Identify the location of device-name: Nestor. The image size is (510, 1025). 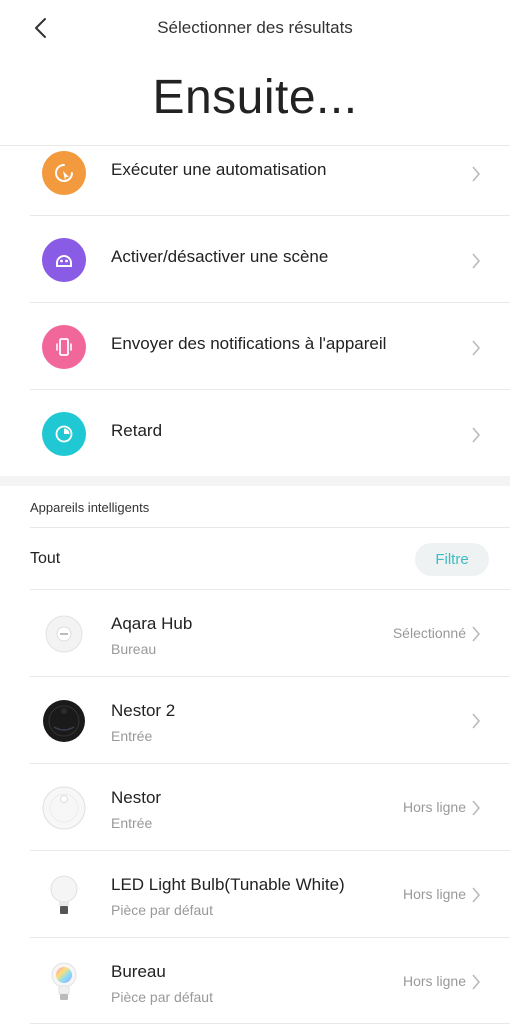
(136, 797).